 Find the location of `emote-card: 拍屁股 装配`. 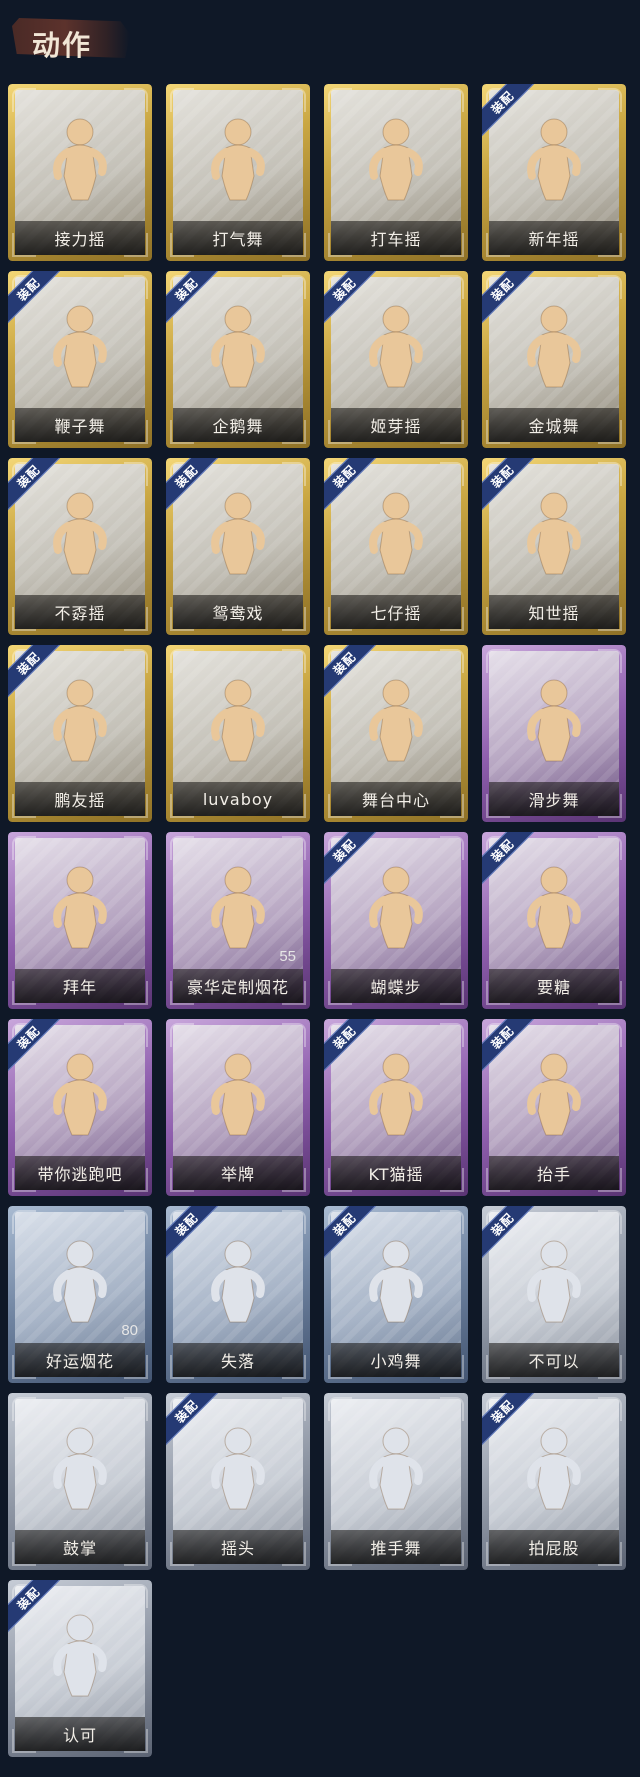

emote-card: 拍屁股 装配 is located at coordinates (554, 1481).